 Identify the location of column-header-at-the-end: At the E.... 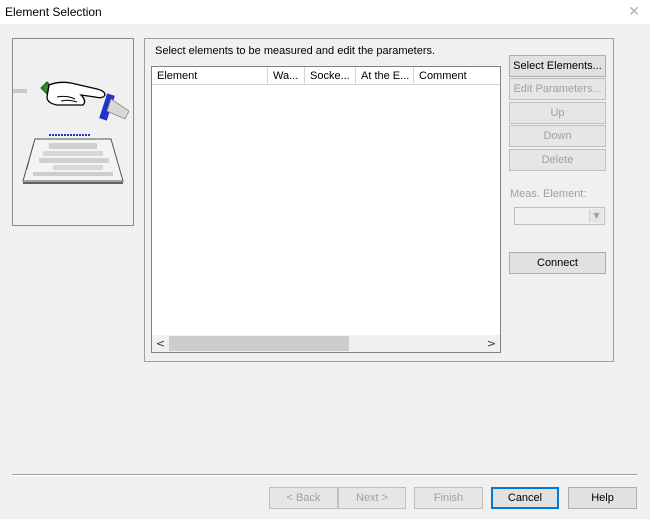
(385, 76).